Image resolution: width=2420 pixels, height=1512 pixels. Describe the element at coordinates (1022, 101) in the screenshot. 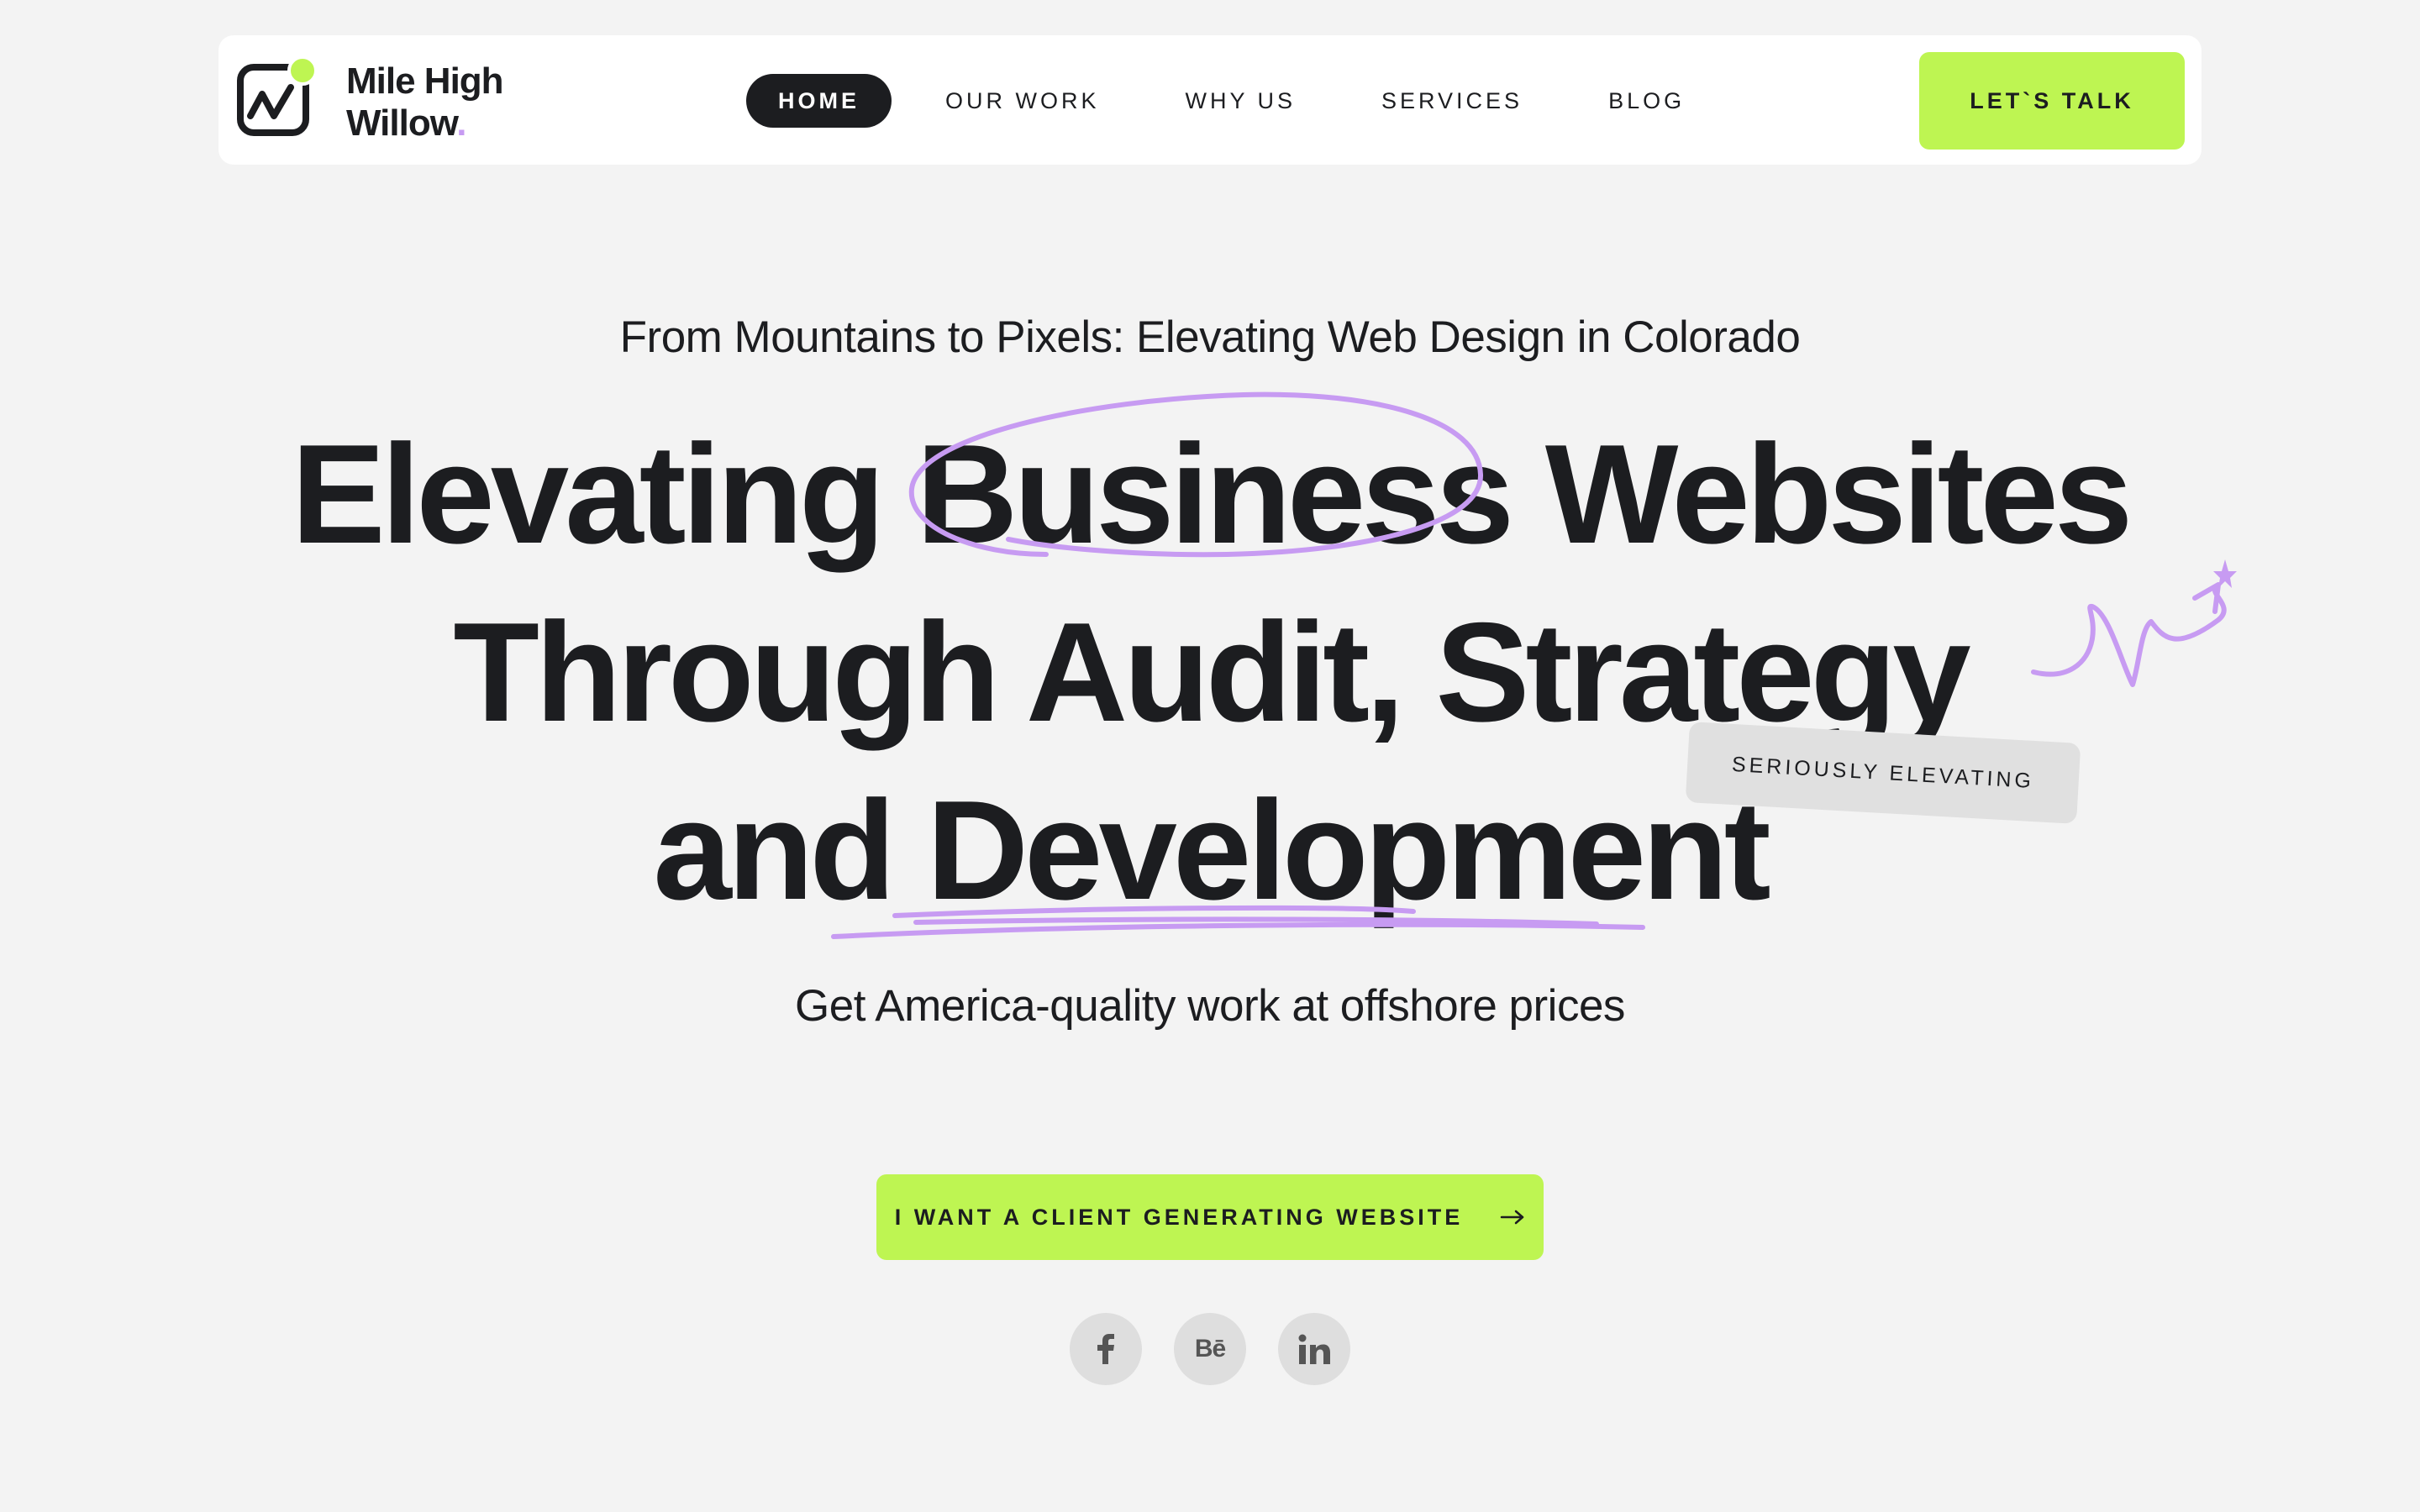

I see `nav-item-our-work: OUR WORK` at that location.